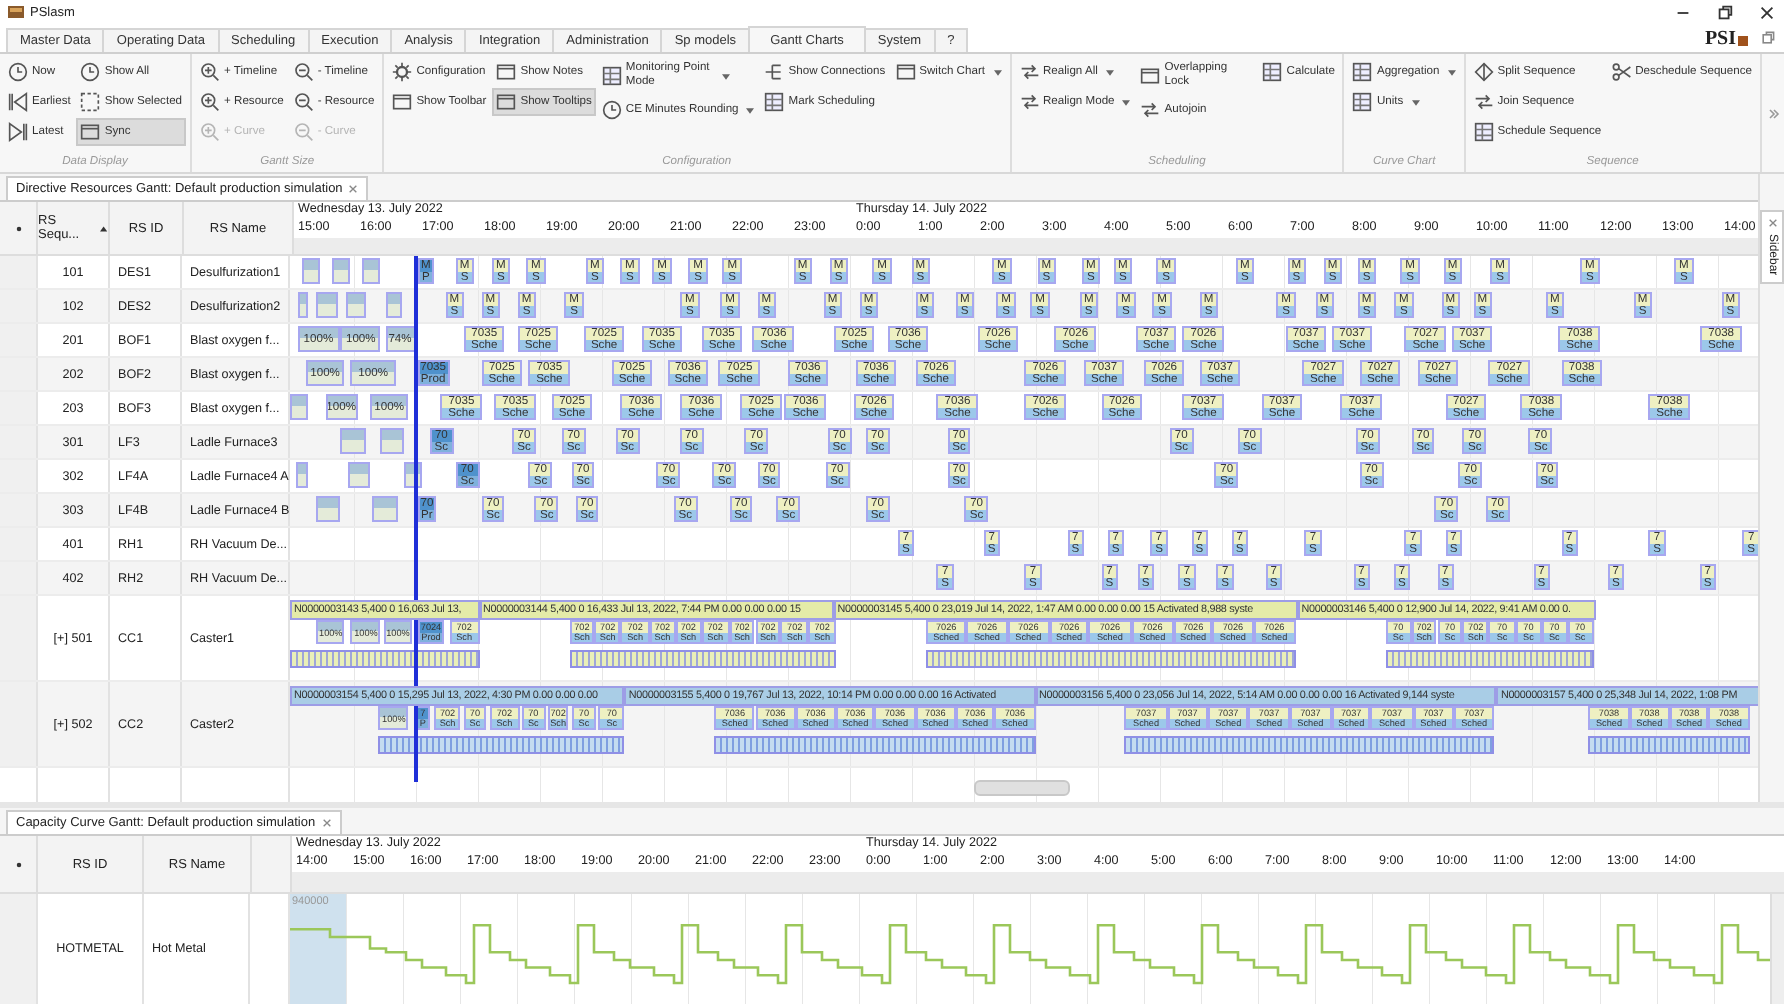 The height and width of the screenshot is (1004, 1784). What do you see at coordinates (1774, 113) in the screenshot?
I see `chevron-icon` at bounding box center [1774, 113].